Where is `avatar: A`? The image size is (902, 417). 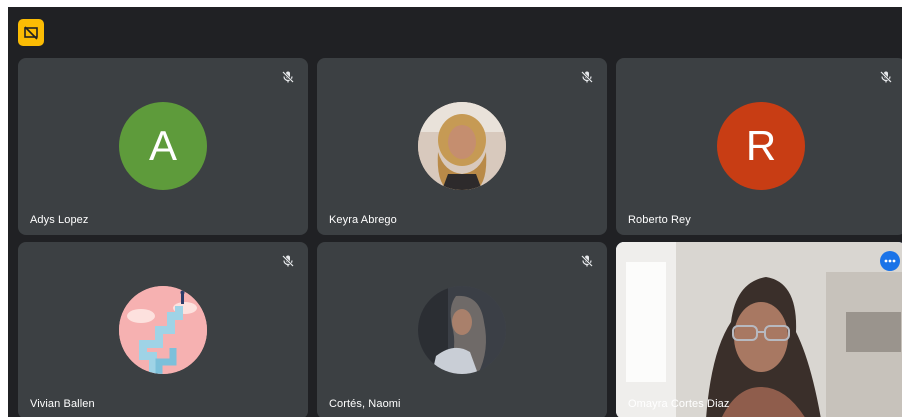
avatar: A is located at coordinates (163, 146).